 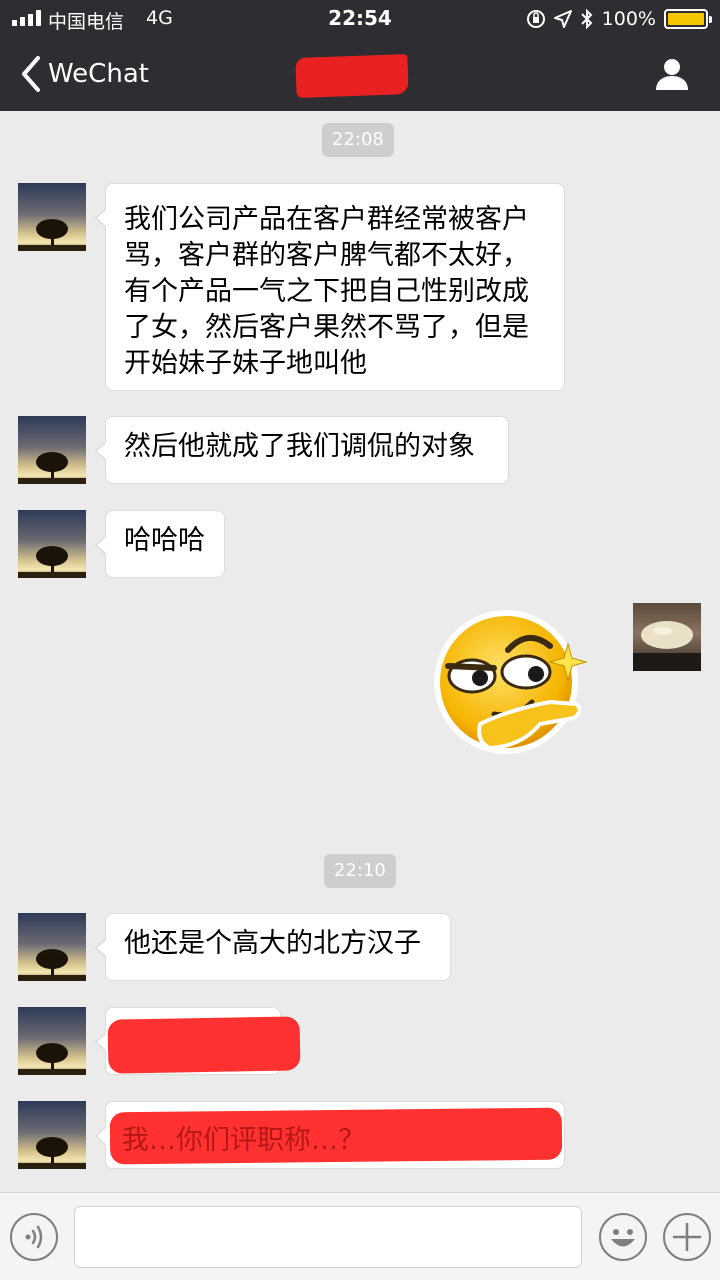 I want to click on redaction-mark, so click(x=204, y=1045).